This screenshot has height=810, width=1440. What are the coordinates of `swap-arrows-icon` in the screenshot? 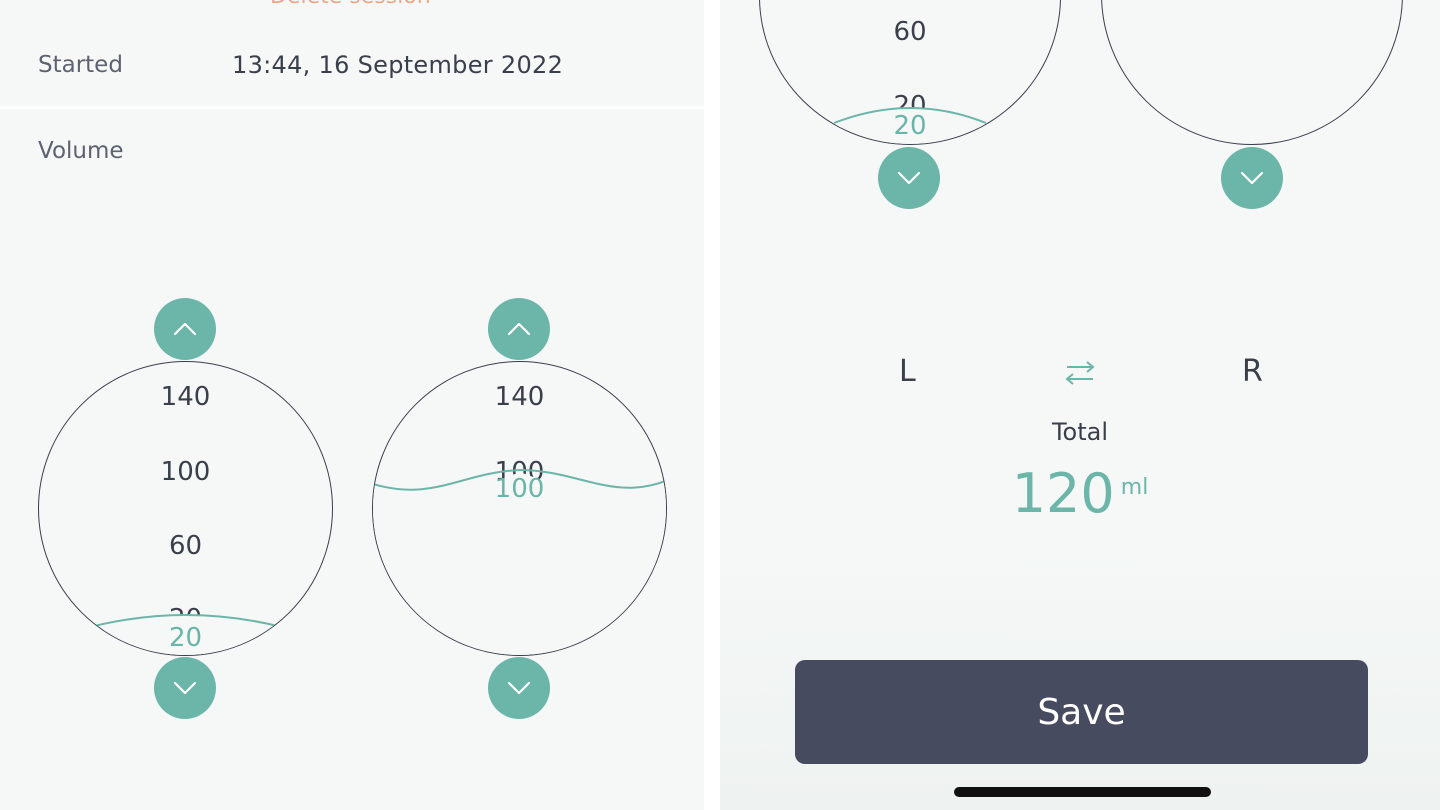 It's located at (1080, 373).